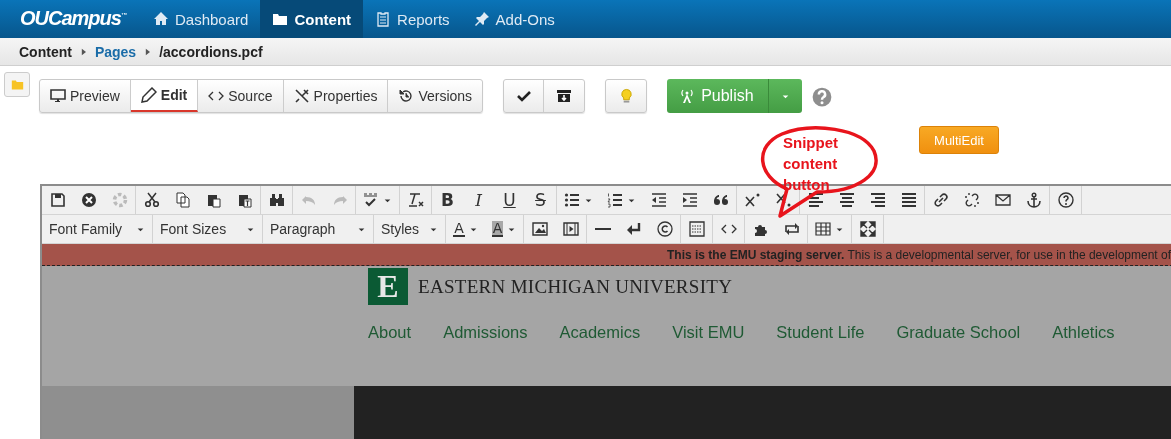 The height and width of the screenshot is (439, 1171). What do you see at coordinates (371, 200) in the screenshot?
I see `spellcheck-icon` at bounding box center [371, 200].